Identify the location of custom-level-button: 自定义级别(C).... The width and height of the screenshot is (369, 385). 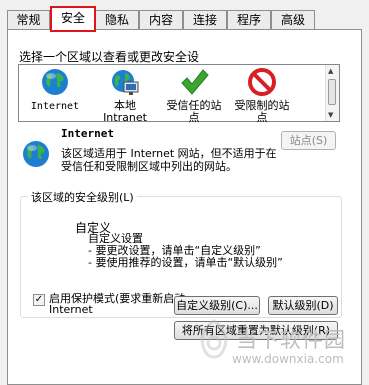
(217, 305).